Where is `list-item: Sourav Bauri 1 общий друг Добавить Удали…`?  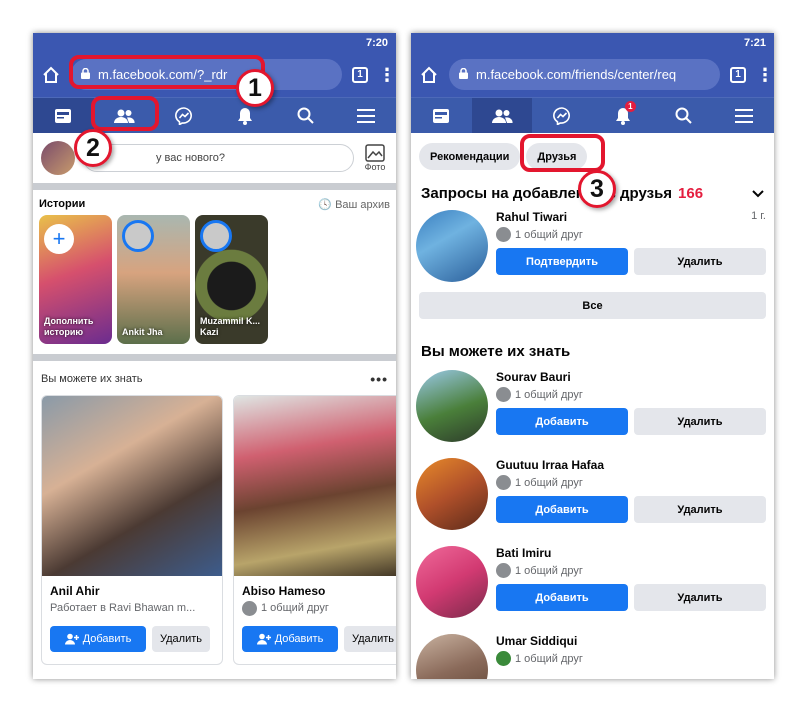 list-item: Sourav Bauri 1 общий друг Добавить Удали… is located at coordinates (592, 406).